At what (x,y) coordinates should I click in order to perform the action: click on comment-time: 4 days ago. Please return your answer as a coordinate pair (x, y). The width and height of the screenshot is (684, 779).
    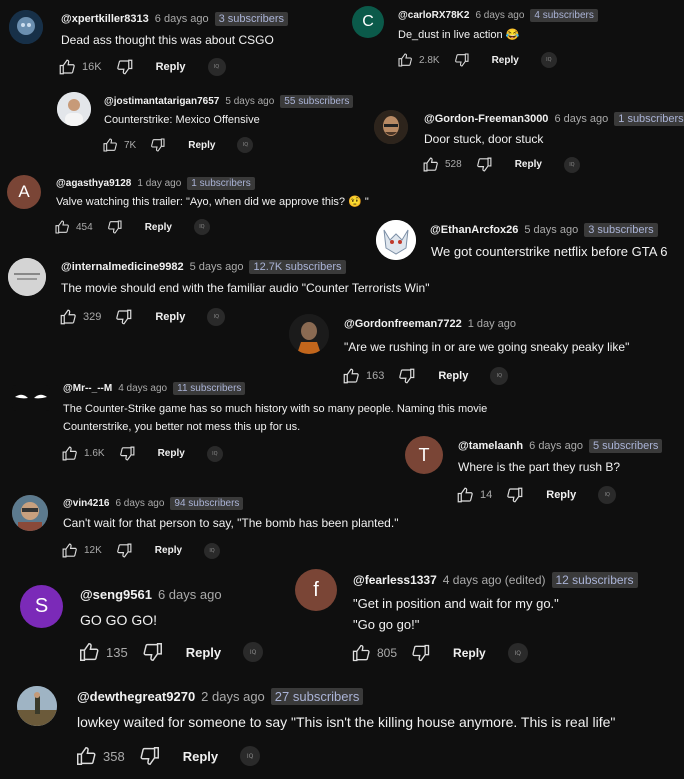
    Looking at the image, I should click on (142, 388).